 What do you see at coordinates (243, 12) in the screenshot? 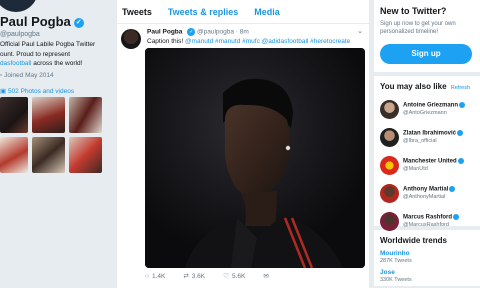
I see `profile-tabs: Tweets Tweets & replies Media` at bounding box center [243, 12].